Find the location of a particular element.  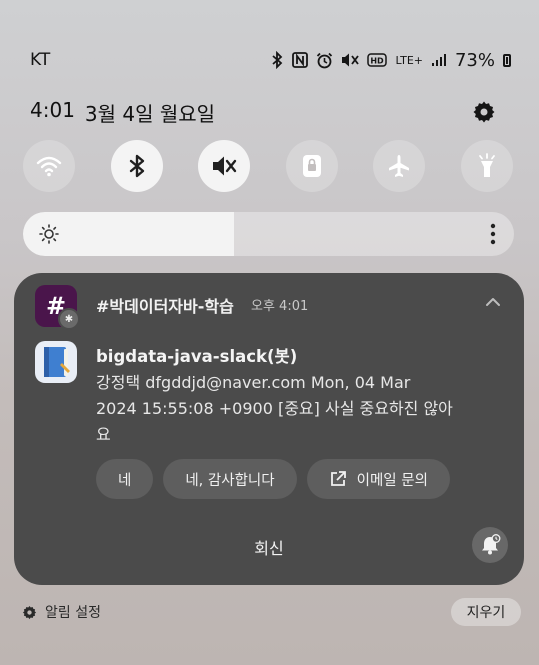

lock-icon is located at coordinates (311, 166).